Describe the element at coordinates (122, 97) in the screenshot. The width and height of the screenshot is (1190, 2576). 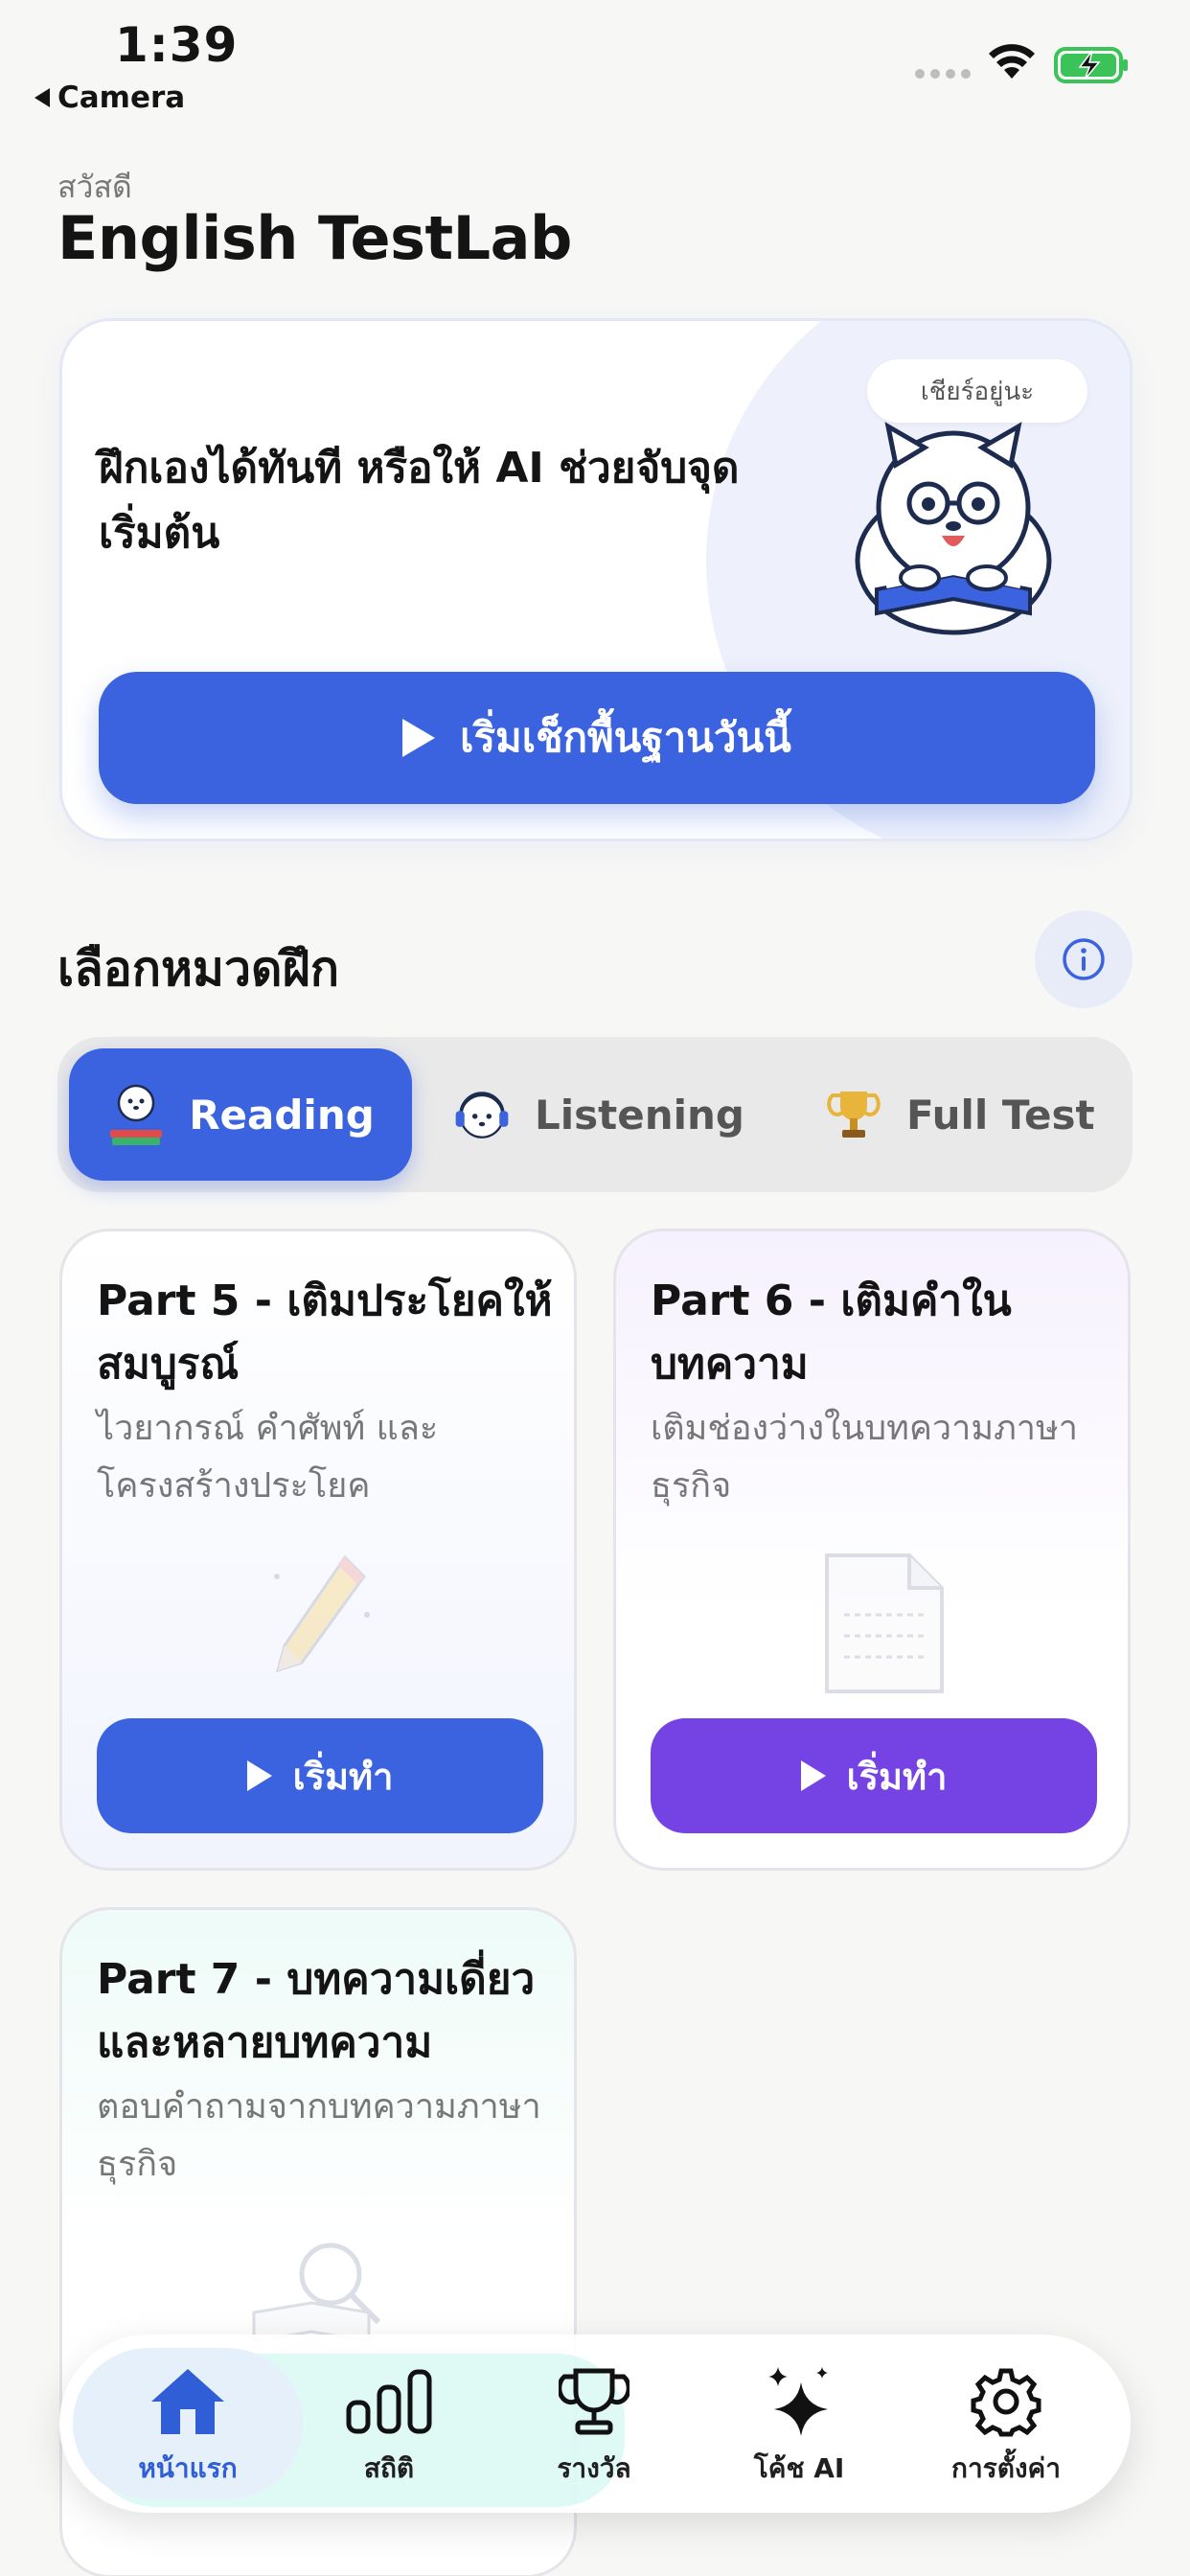
I see `back-label: Camera` at that location.